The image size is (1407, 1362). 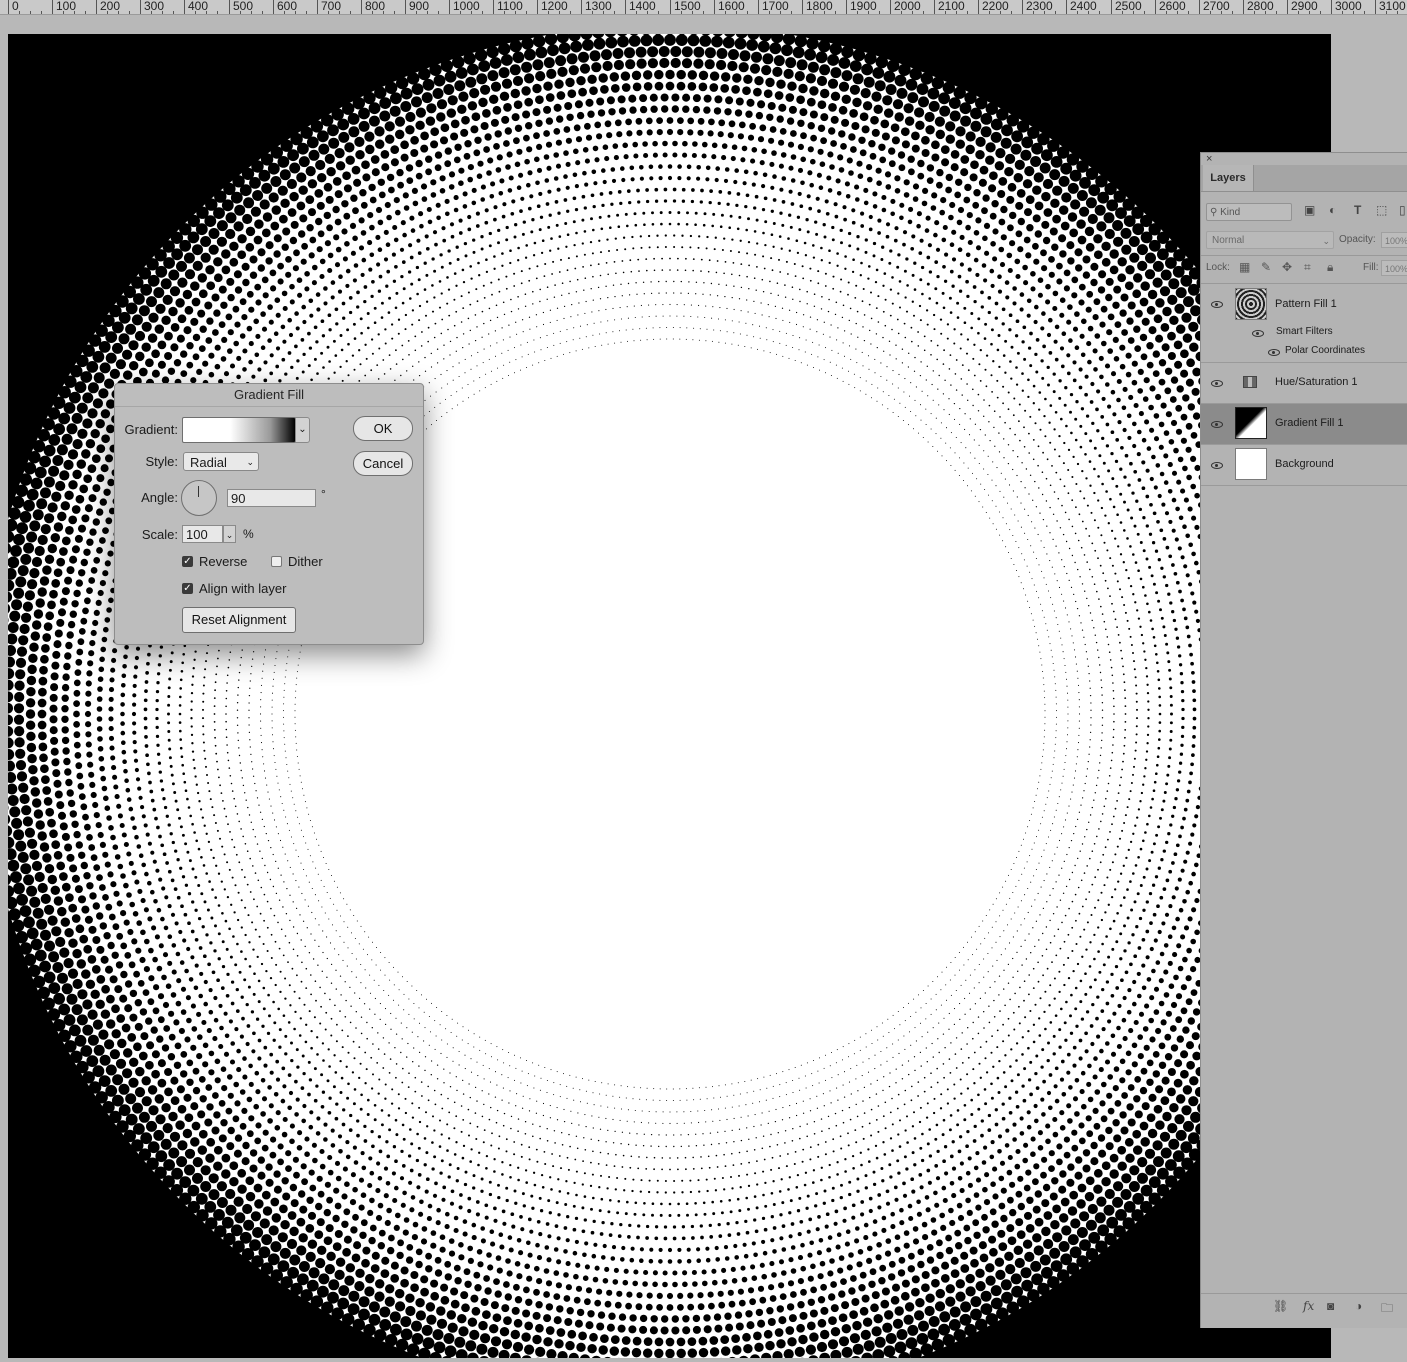 What do you see at coordinates (1308, 1306) in the screenshot?
I see `fx-icon: fx` at bounding box center [1308, 1306].